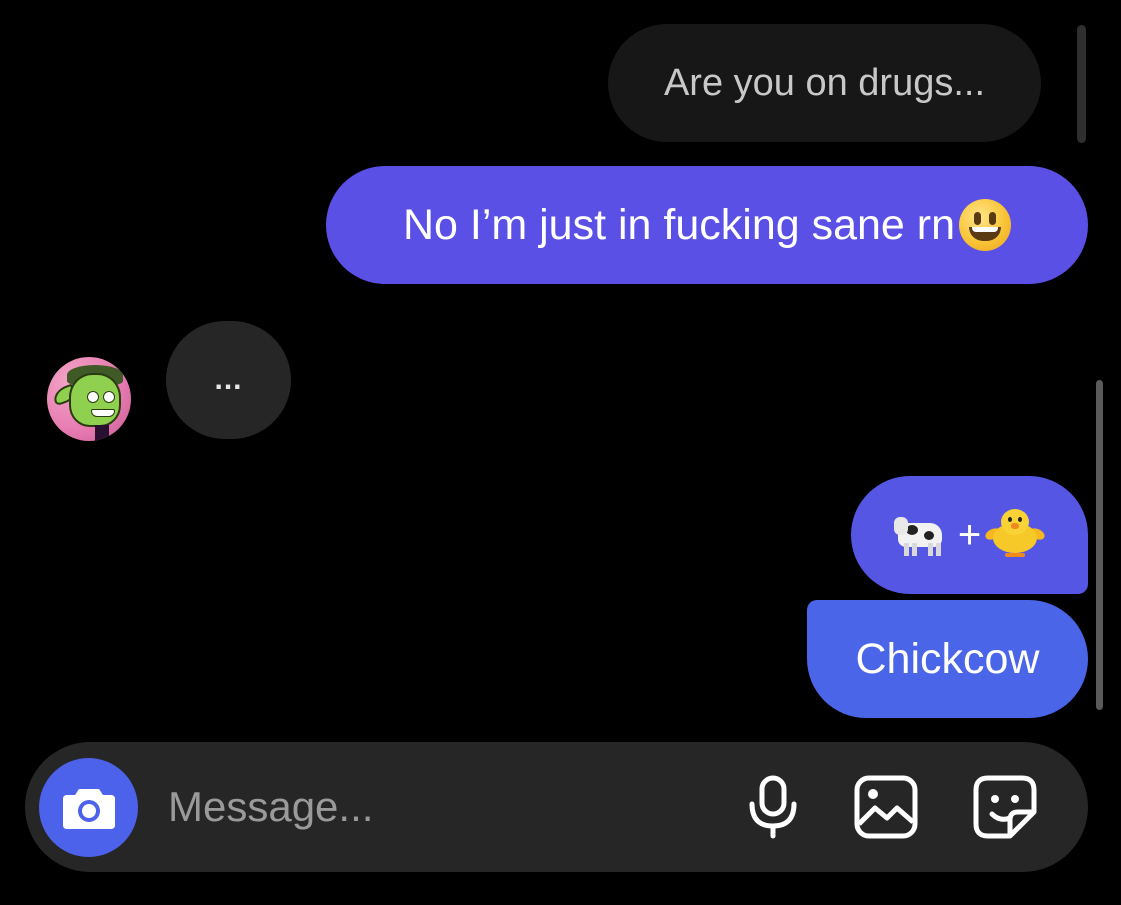 This screenshot has width=1121, height=905. I want to click on sticker-icon, so click(1005, 807).